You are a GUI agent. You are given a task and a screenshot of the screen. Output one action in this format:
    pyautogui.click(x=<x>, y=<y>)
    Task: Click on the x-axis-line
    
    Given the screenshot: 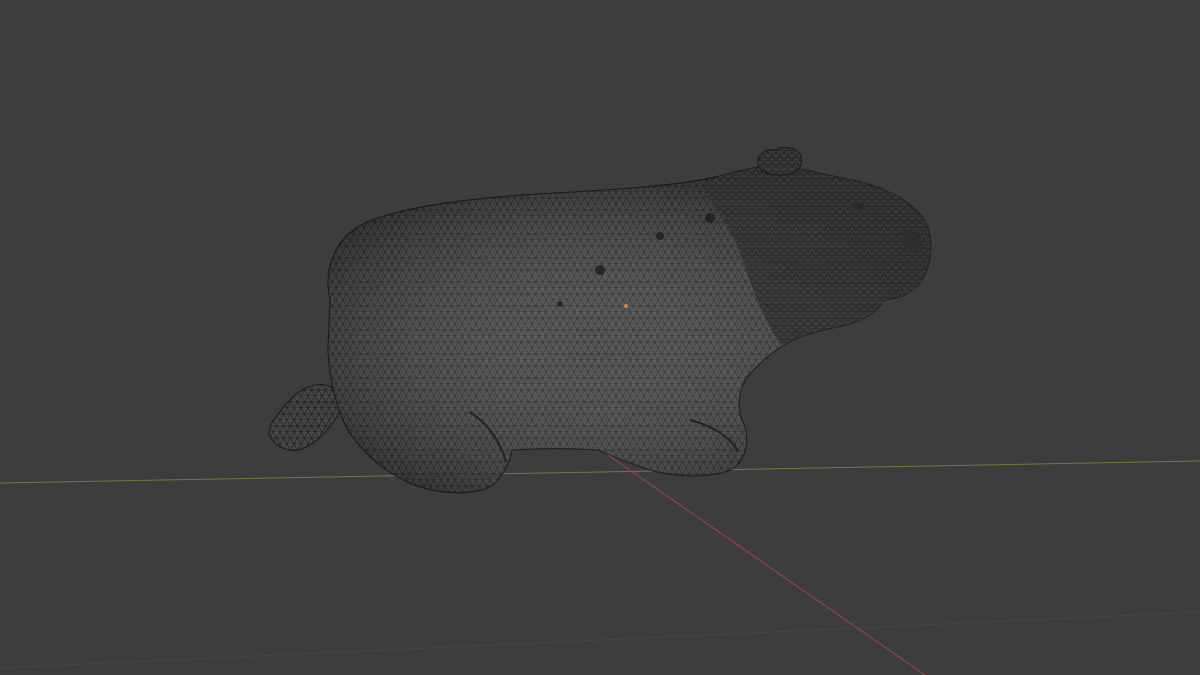 What is the action you would take?
    pyautogui.click(x=761, y=561)
    